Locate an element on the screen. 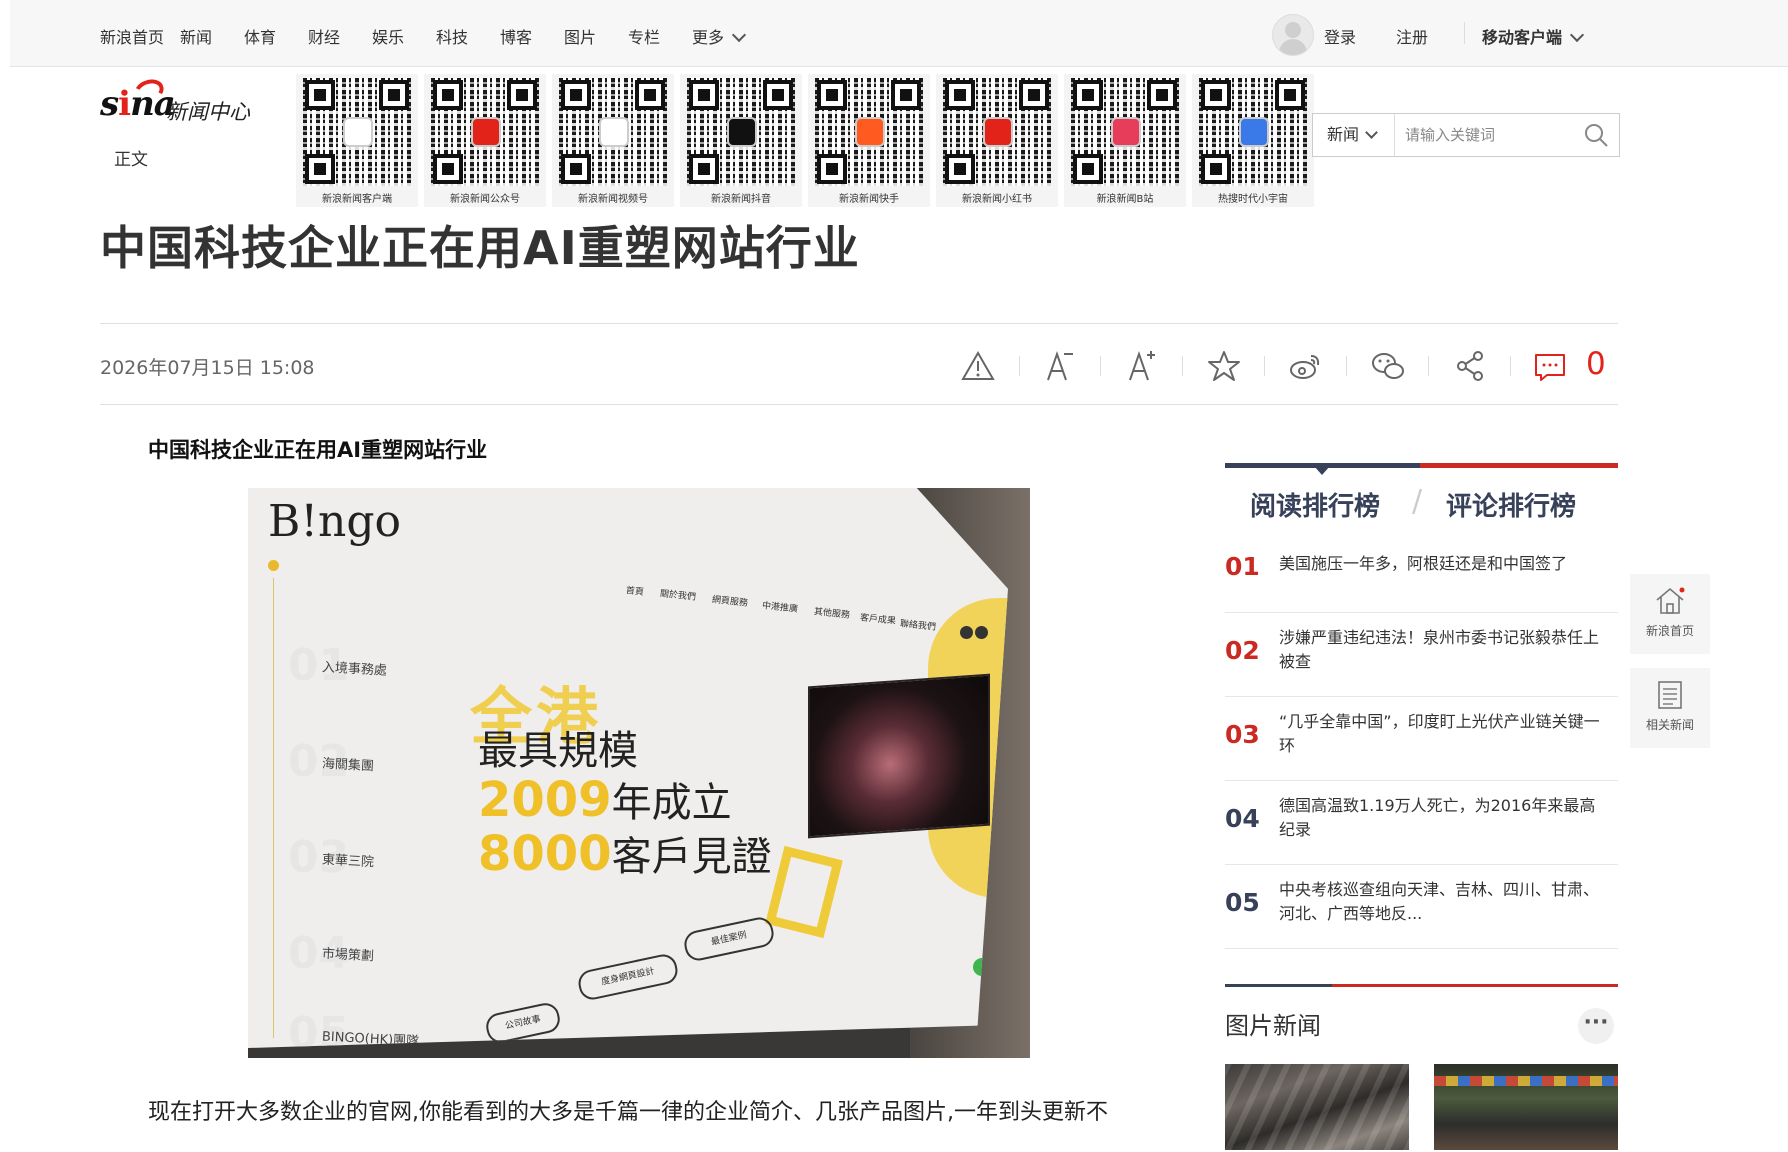 This screenshot has height=1152, width=1788. qr-code-card: 新浪新闻抖音 is located at coordinates (741, 140).